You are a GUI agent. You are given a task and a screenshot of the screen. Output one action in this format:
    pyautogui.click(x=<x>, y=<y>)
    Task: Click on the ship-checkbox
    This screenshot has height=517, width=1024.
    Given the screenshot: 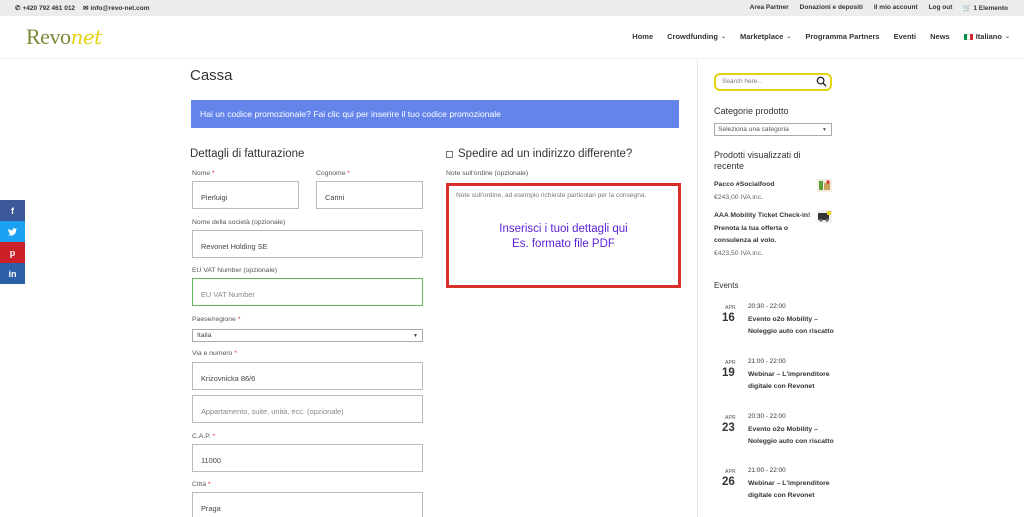 What is the action you would take?
    pyautogui.click(x=449, y=154)
    